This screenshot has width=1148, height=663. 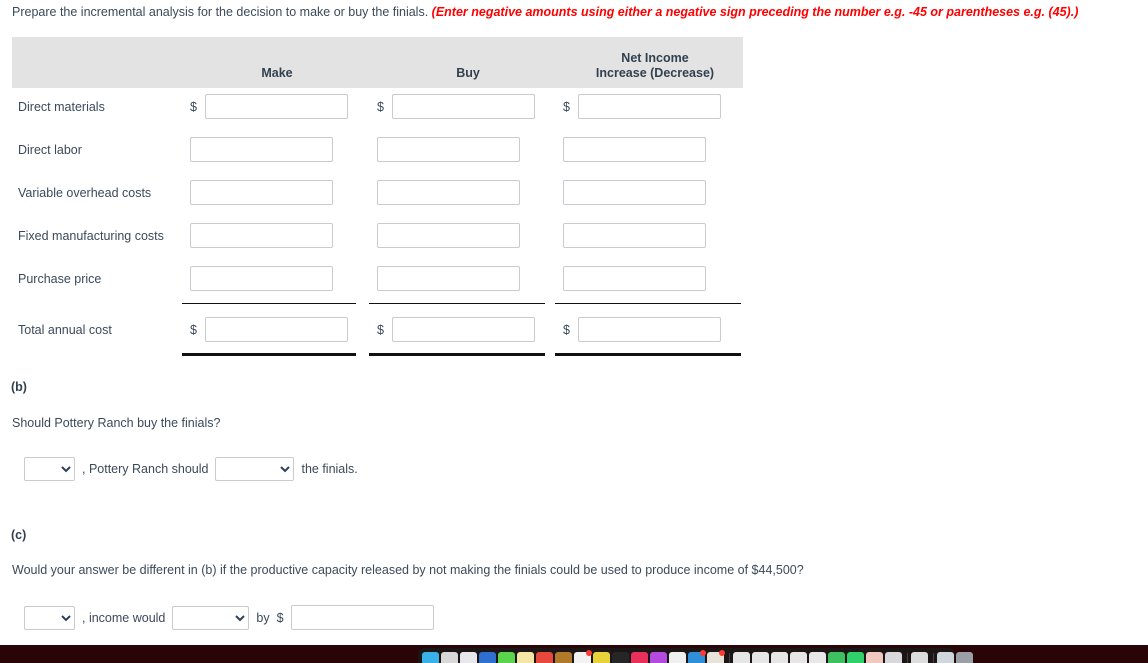 I want to click on excel-icon, so click(x=760, y=657).